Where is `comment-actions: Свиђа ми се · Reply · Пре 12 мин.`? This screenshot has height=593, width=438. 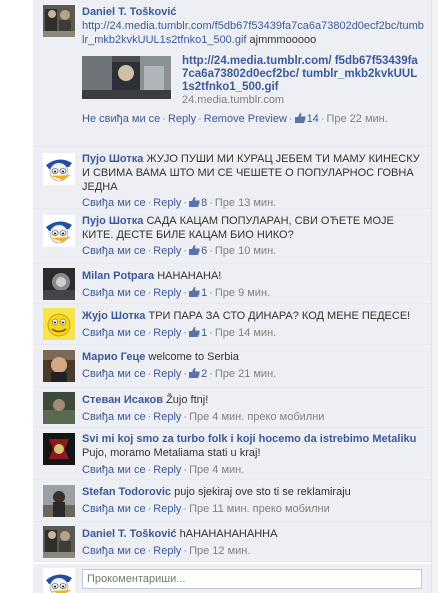 comment-actions: Свиђа ми се · Reply · Пре 12 мин. is located at coordinates (166, 551).